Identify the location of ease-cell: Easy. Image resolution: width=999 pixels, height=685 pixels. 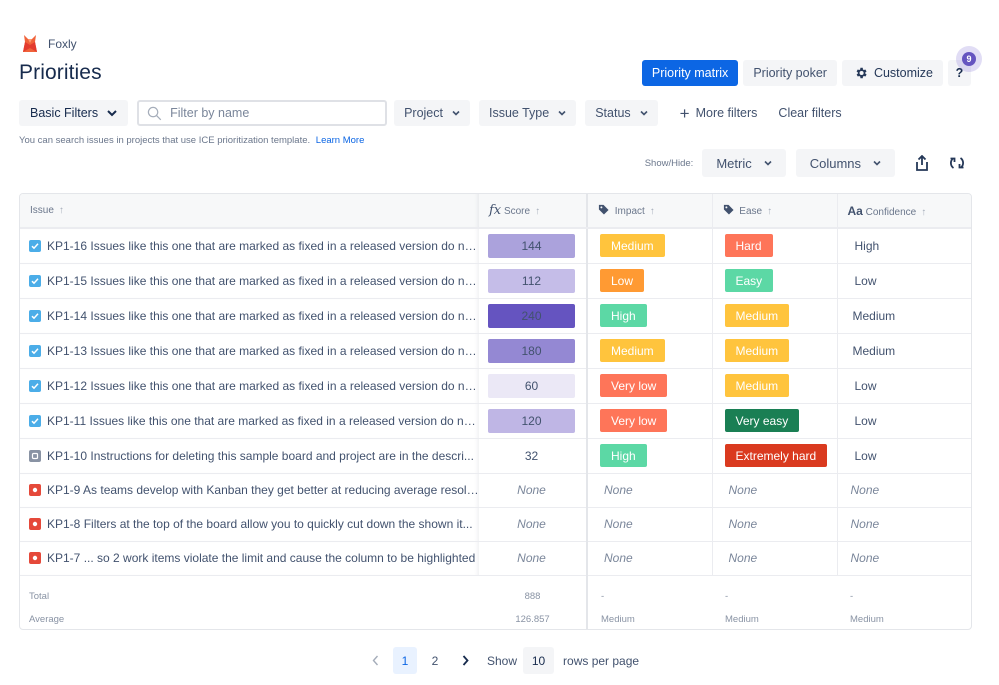
(775, 281).